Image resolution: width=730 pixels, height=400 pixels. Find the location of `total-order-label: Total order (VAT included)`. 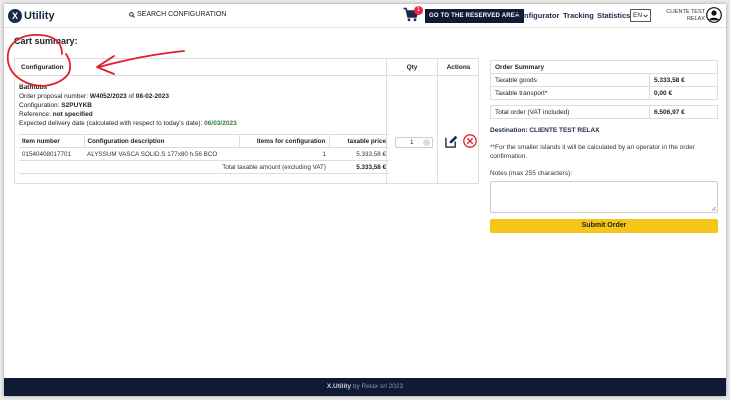

total-order-label: Total order (VAT included) is located at coordinates (570, 112).